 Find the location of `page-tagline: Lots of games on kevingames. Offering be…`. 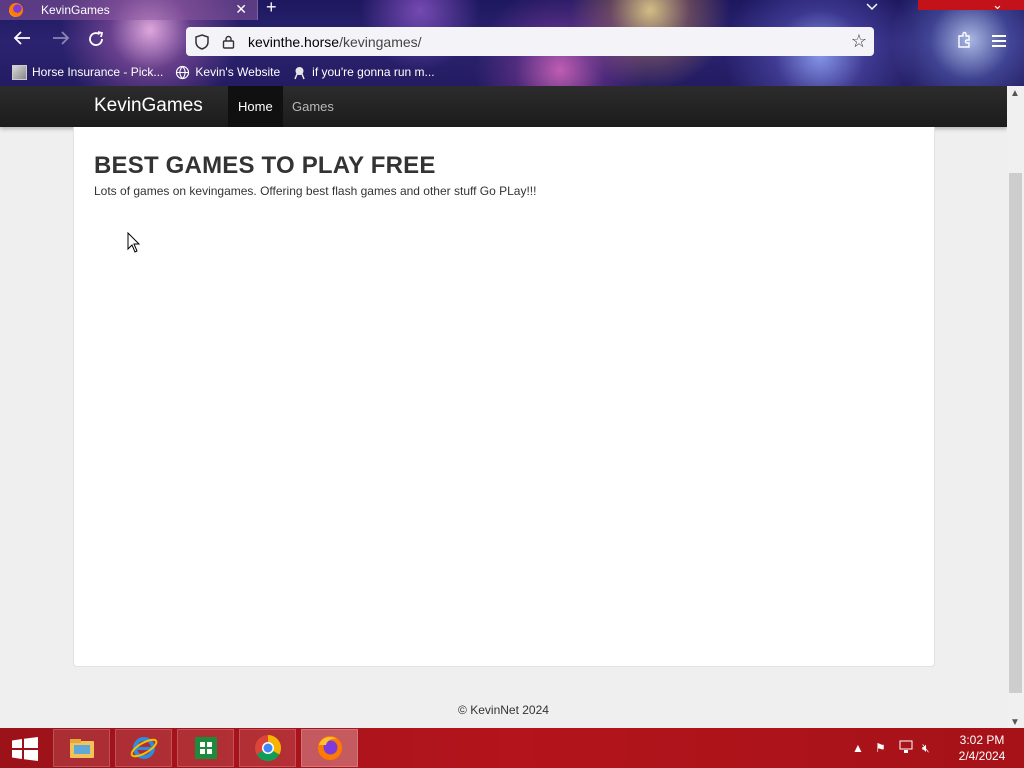

page-tagline: Lots of games on kevingames. Offering be… is located at coordinates (315, 191).